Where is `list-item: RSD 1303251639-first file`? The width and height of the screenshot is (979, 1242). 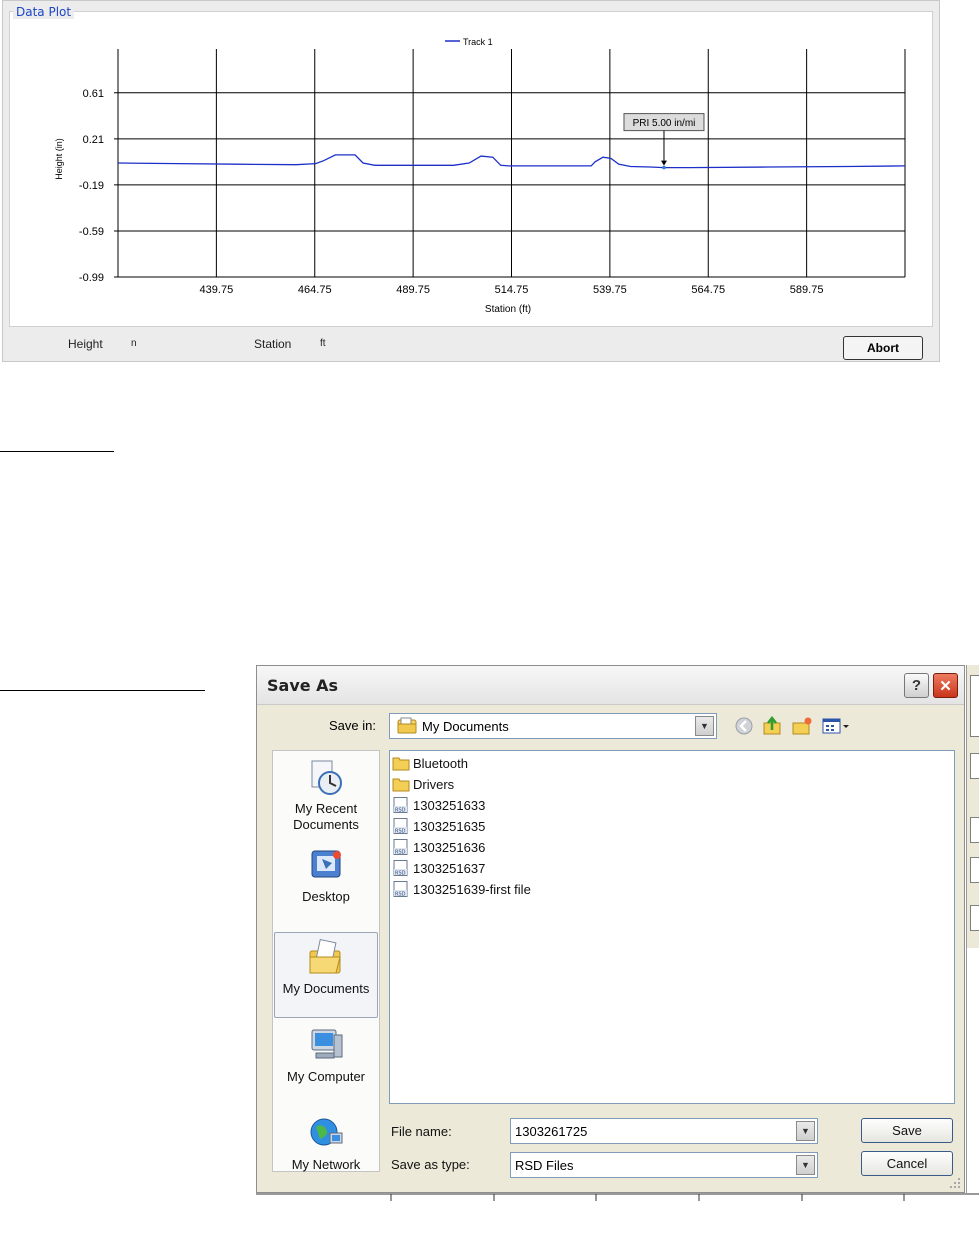 list-item: RSD 1303251639-first file is located at coordinates (461, 889).